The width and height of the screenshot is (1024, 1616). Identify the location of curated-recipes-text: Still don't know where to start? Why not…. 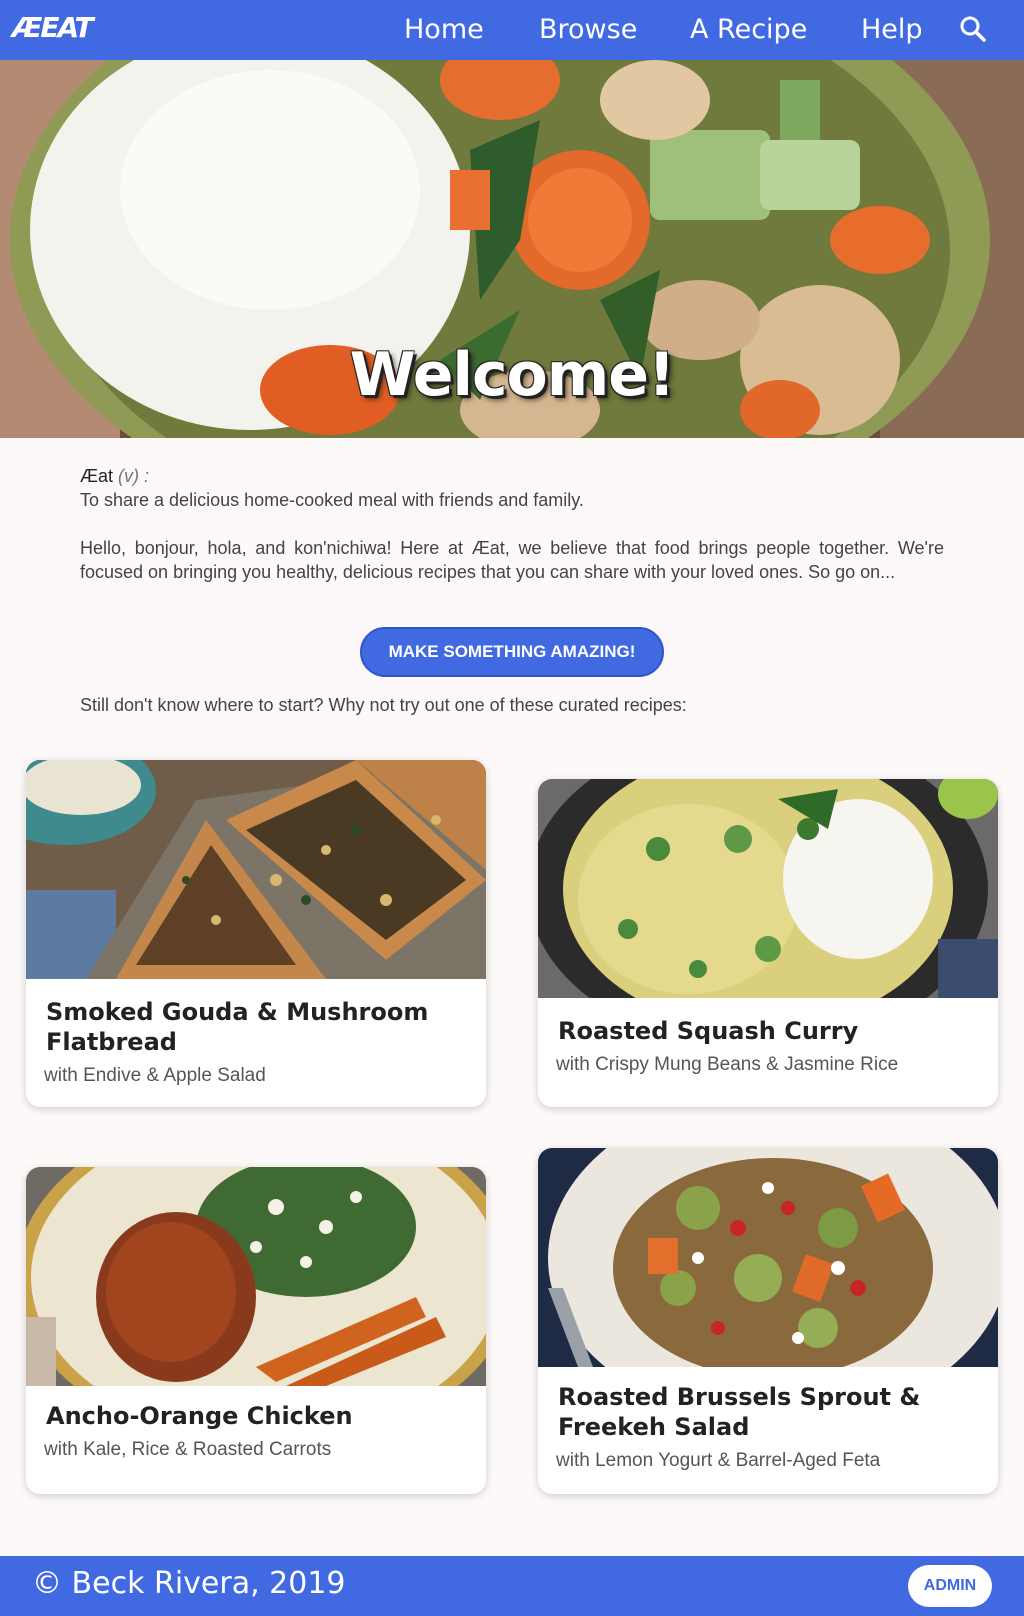
(383, 705).